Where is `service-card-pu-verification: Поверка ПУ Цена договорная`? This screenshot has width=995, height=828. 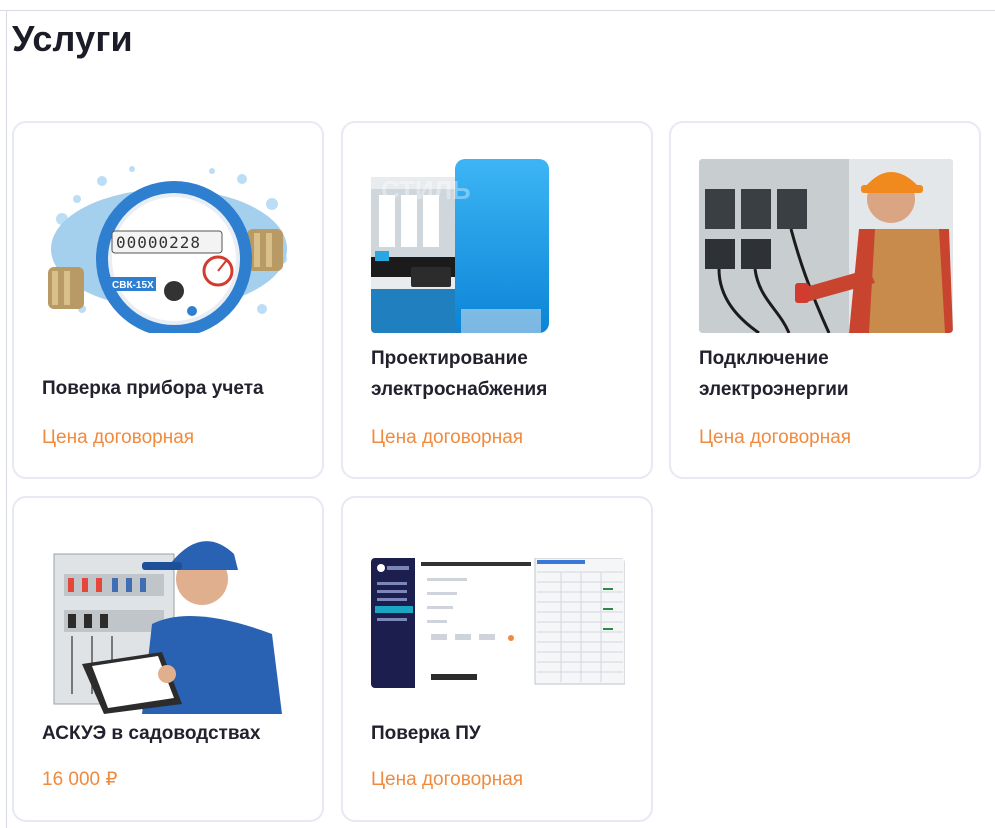 service-card-pu-verification: Поверка ПУ Цена договорная is located at coordinates (497, 659).